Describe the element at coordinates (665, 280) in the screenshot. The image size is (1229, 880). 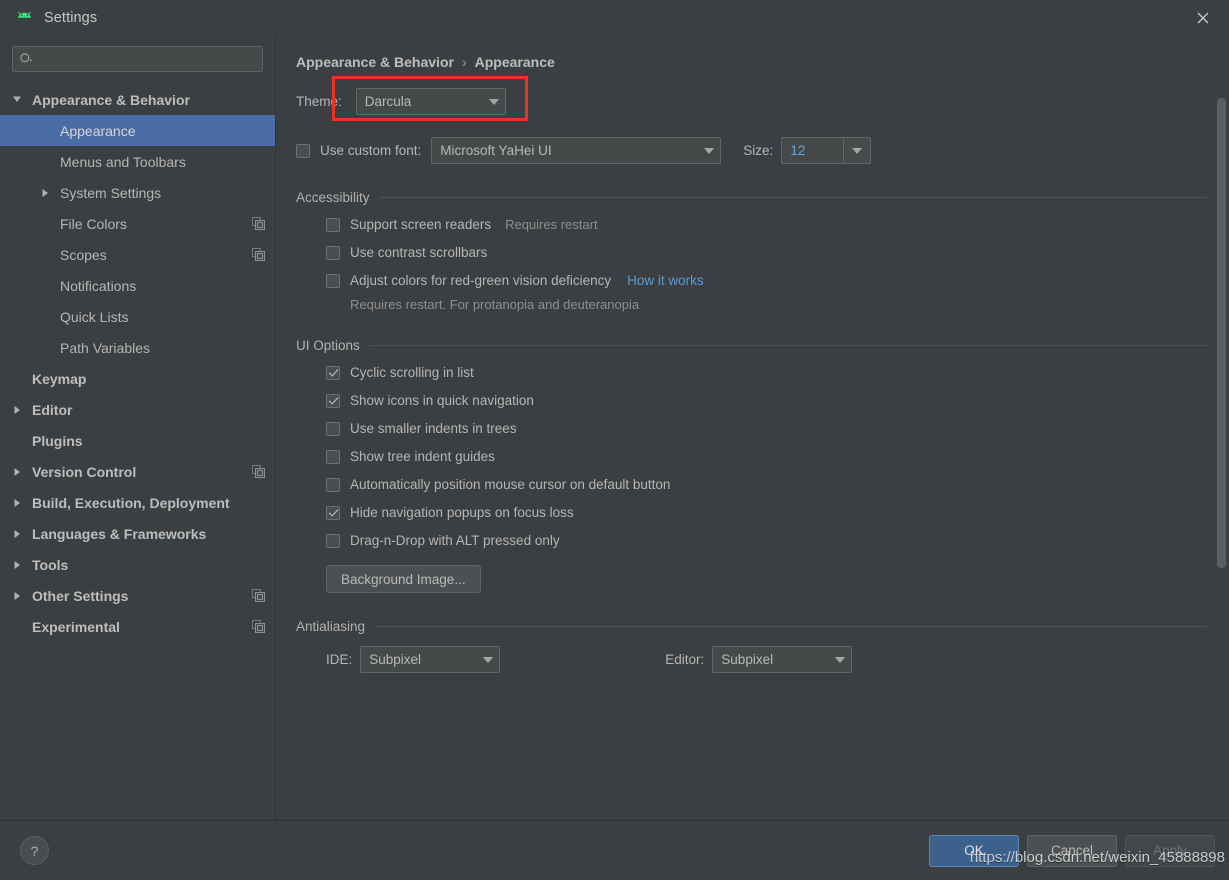
I see `how-it-works-link: How it works` at that location.